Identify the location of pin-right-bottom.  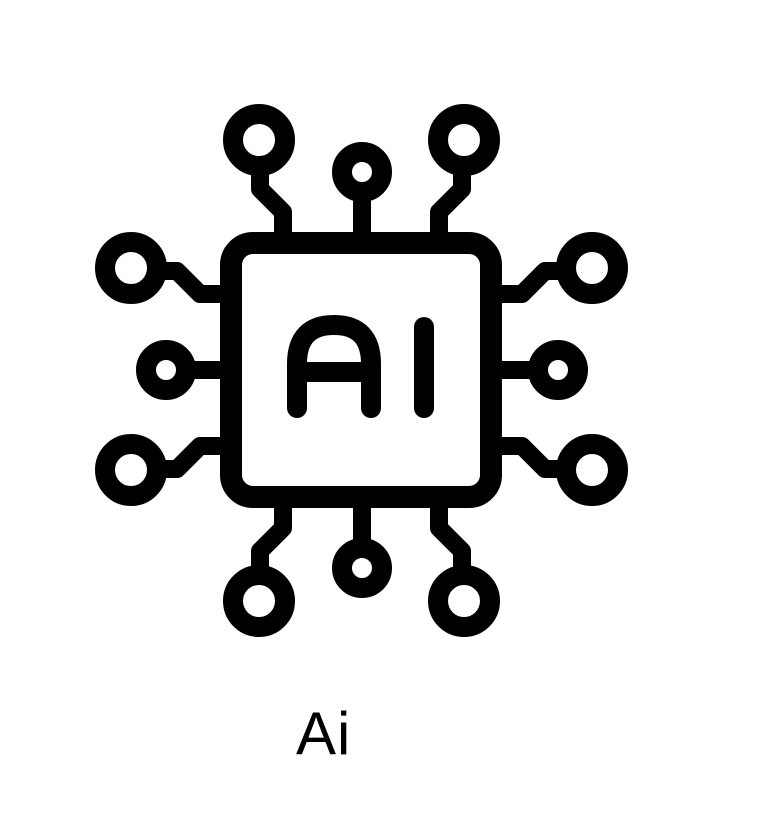
(533, 457).